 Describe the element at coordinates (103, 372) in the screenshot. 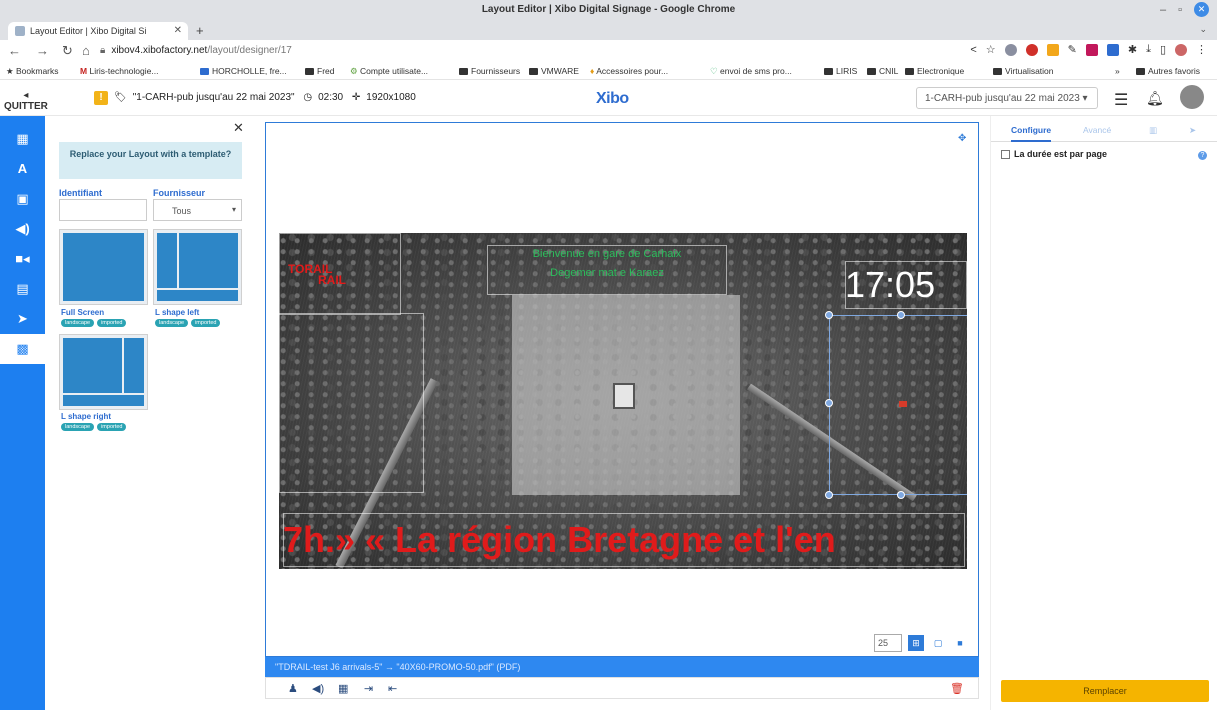

I see `template-l-shape-right` at that location.